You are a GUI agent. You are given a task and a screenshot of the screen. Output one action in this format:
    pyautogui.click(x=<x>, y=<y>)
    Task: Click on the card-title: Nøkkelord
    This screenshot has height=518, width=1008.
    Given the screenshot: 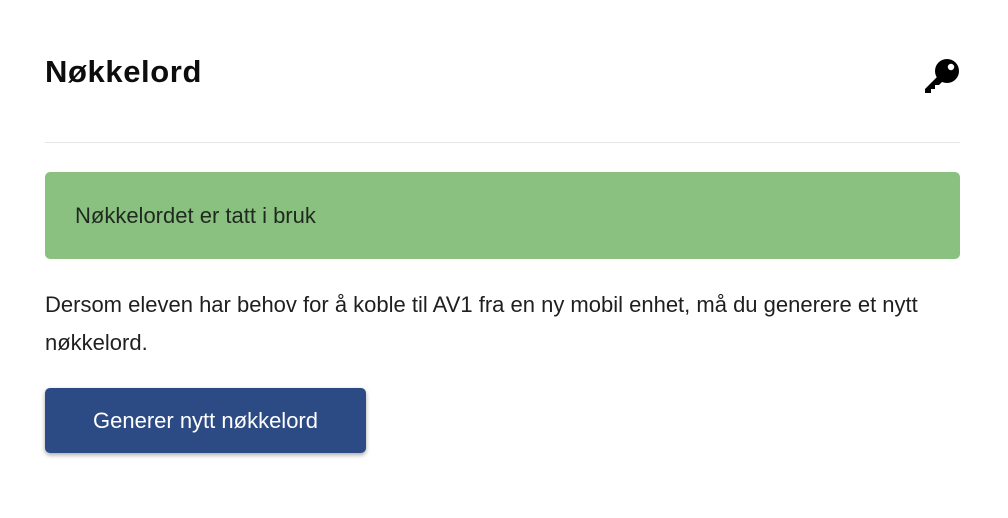 What is the action you would take?
    pyautogui.click(x=123, y=71)
    